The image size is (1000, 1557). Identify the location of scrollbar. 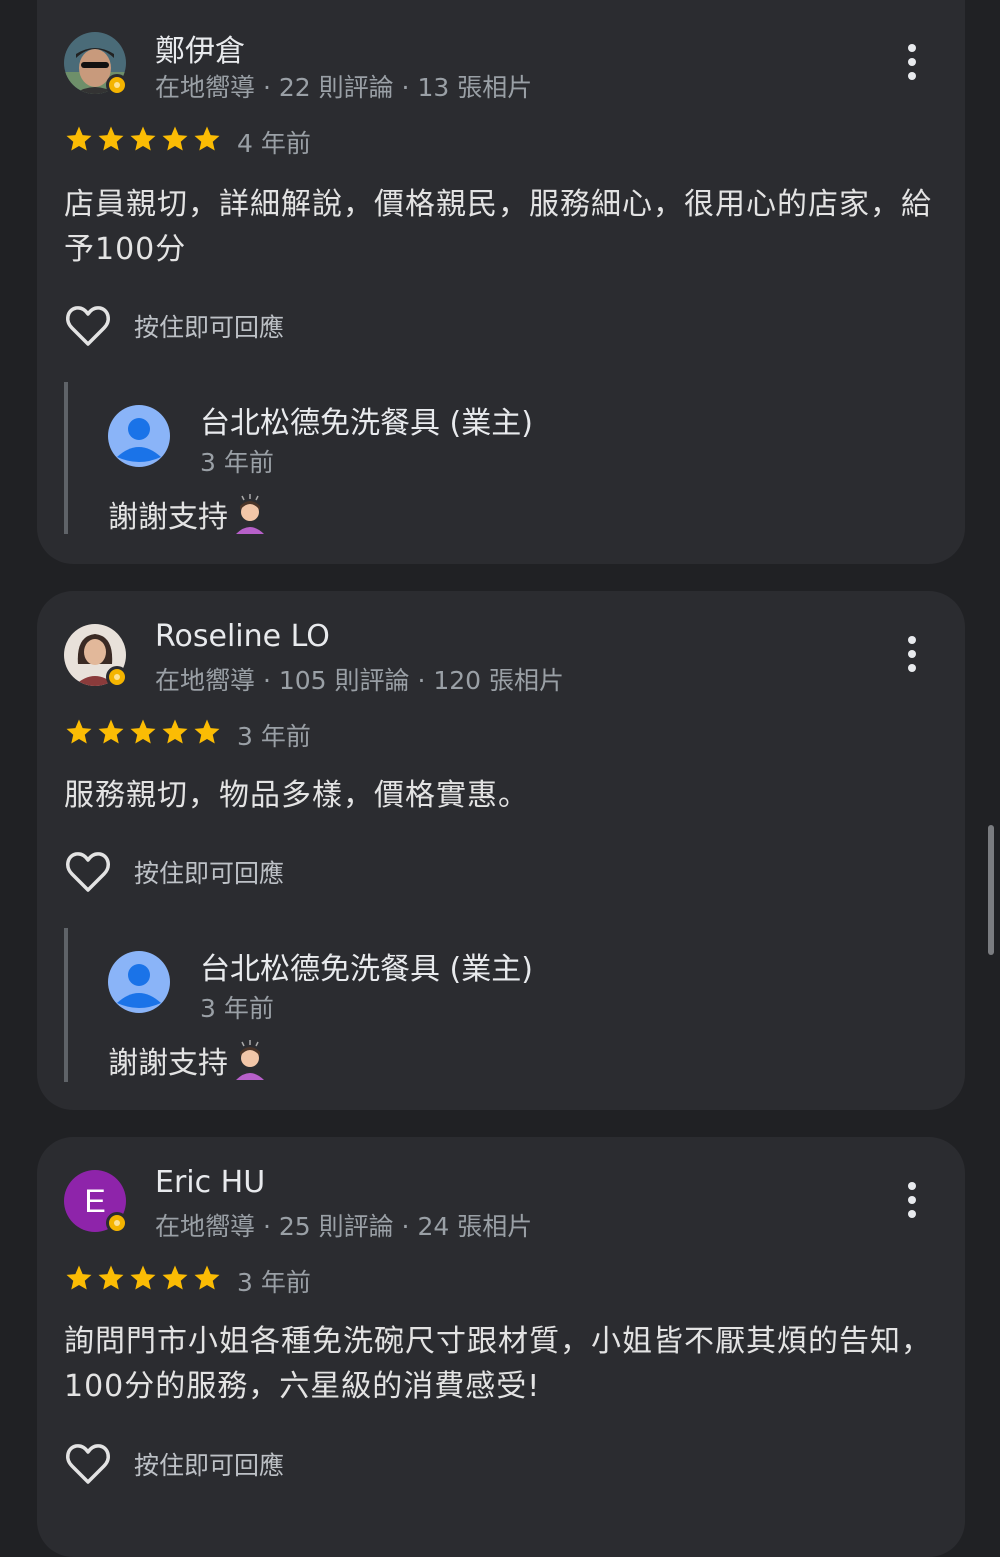
(991, 890).